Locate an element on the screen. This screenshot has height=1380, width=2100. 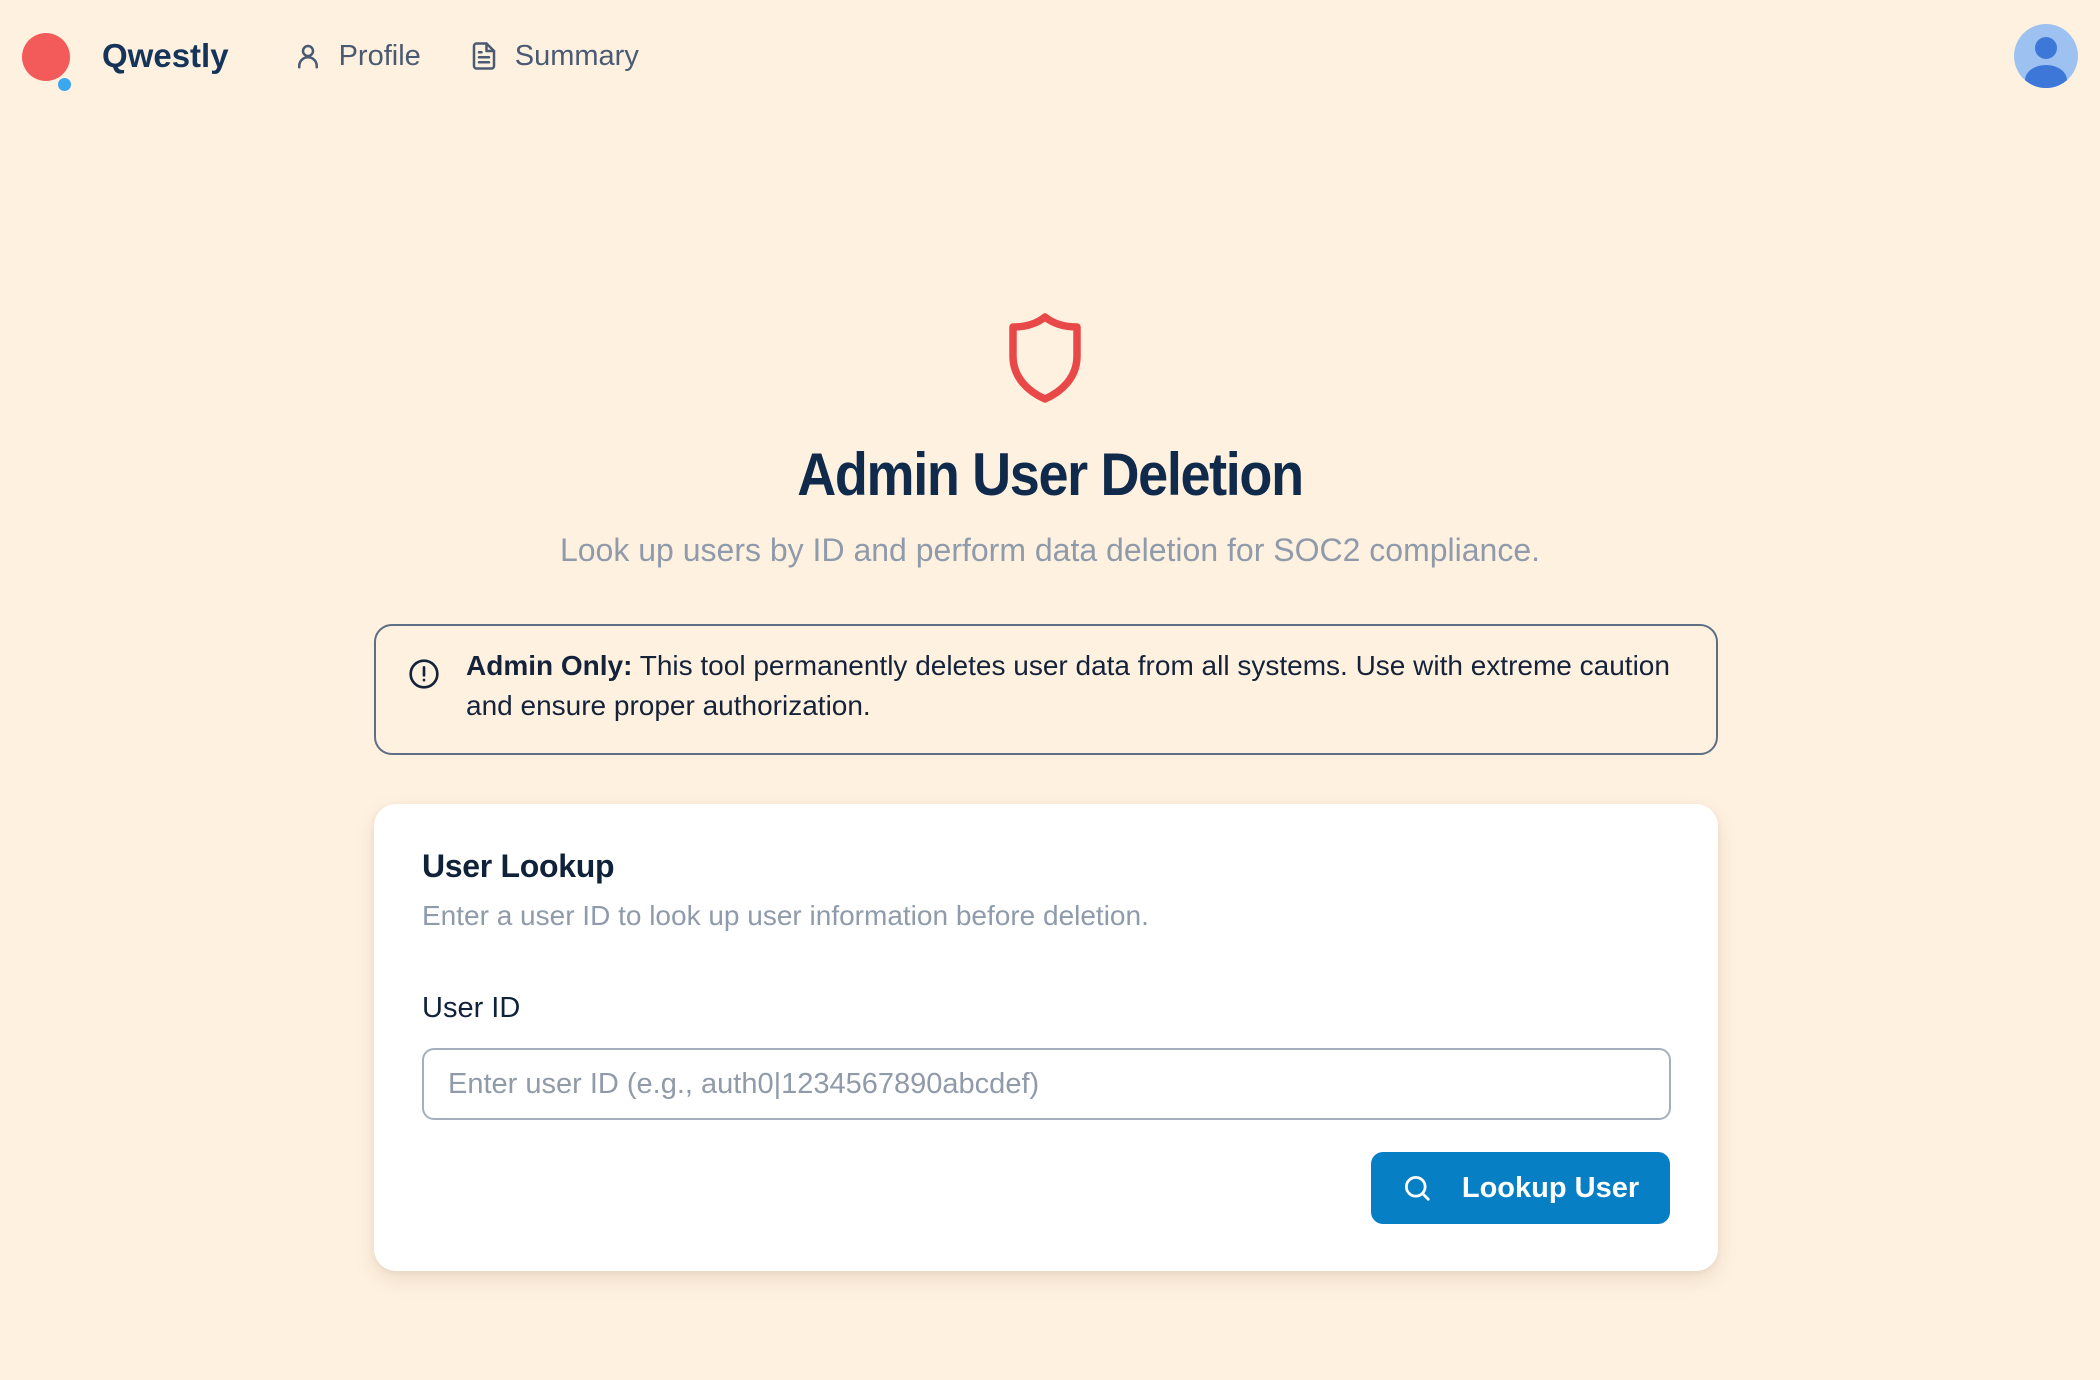
shield-icon is located at coordinates (1045, 358).